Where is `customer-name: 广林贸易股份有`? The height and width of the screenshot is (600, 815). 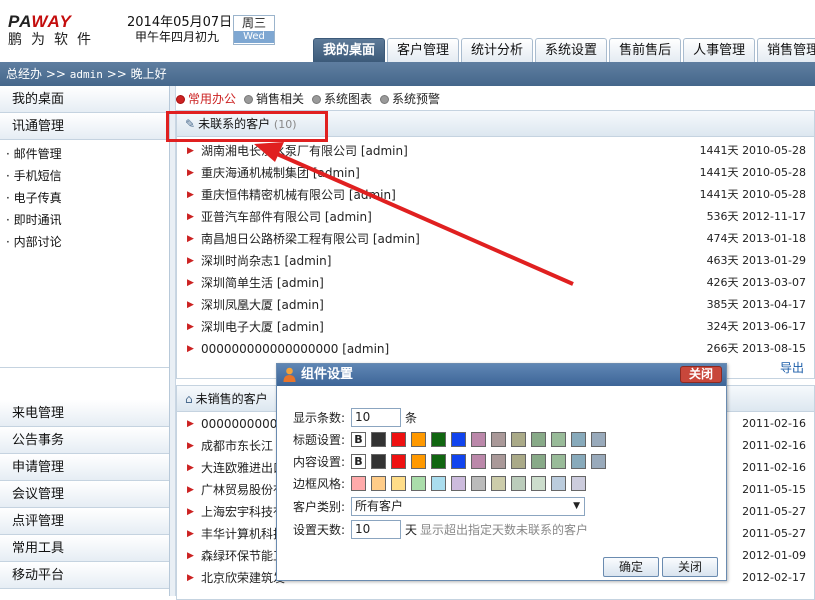 customer-name: 广林贸易股份有 is located at coordinates (243, 490).